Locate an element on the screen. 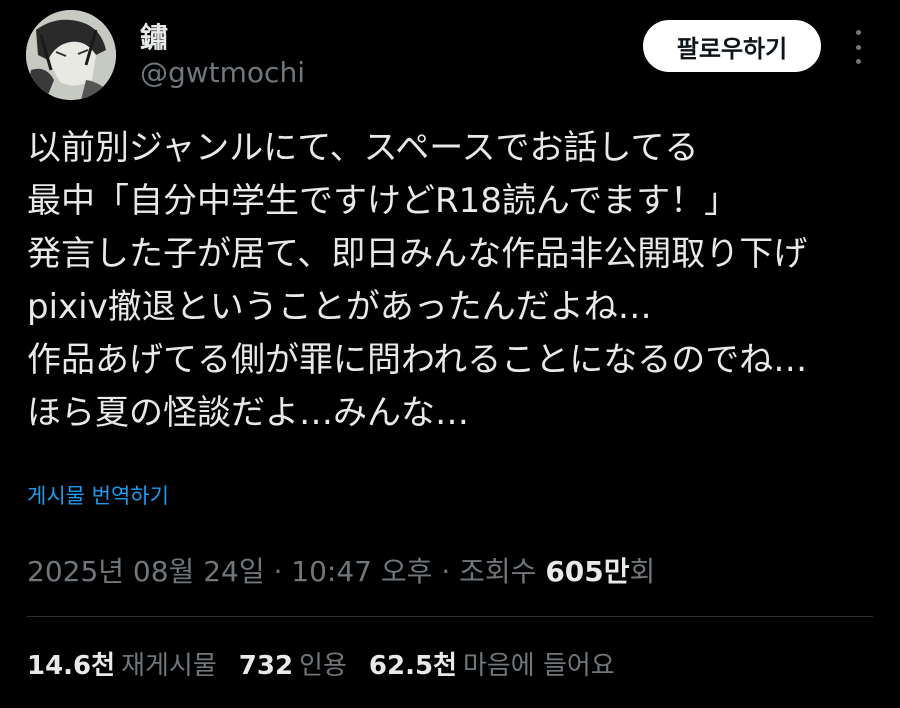 The width and height of the screenshot is (900, 708). tweet-line: 発言した子が居て、即日みんな作品非公開取り下げ is located at coordinates (417, 254).